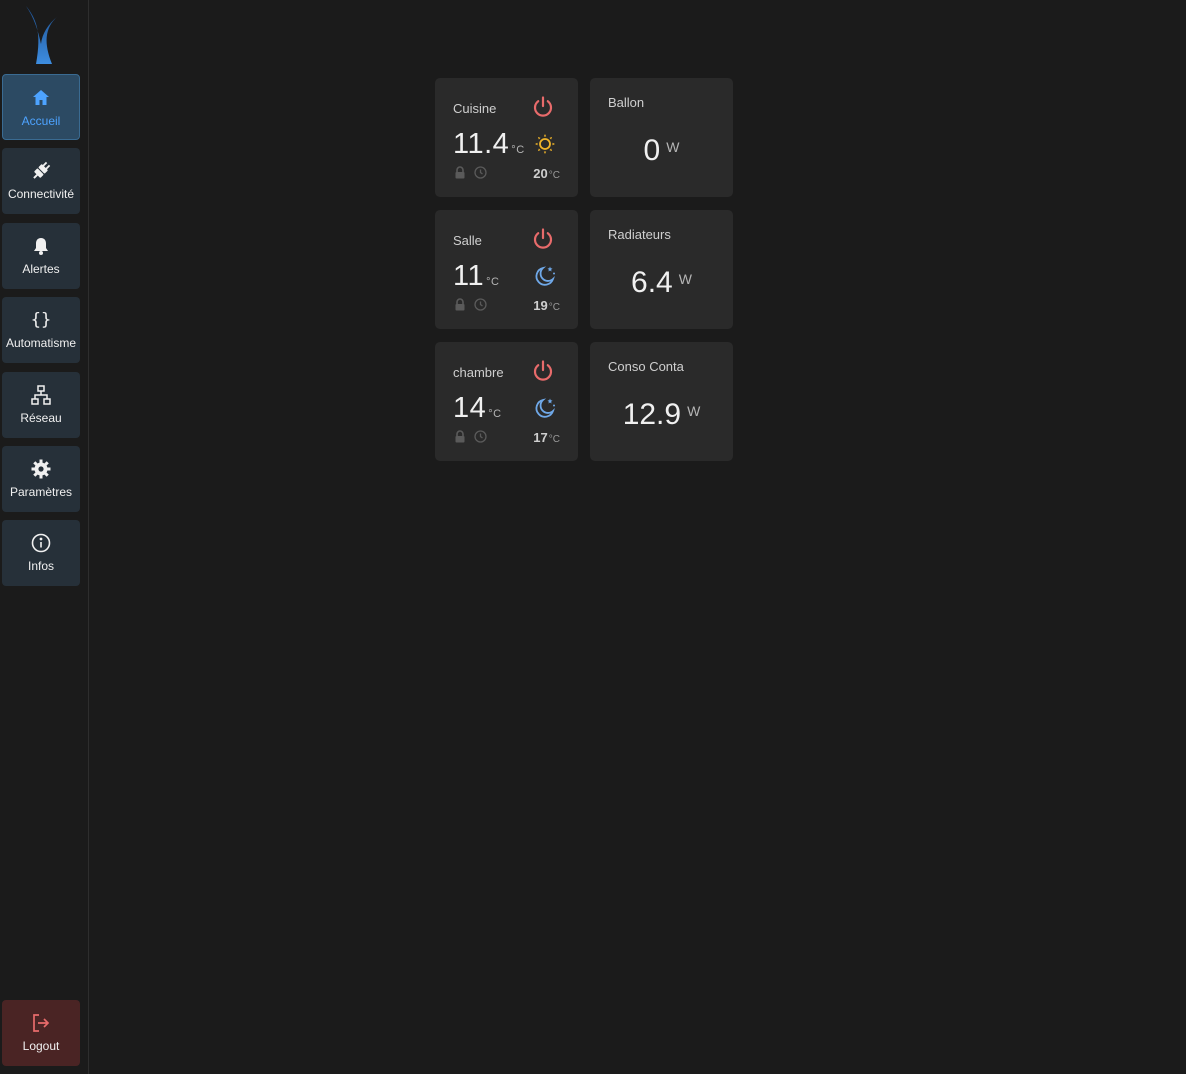 This screenshot has height=1074, width=1186. Describe the element at coordinates (41, 194) in the screenshot. I see `nav-label: Connectivité` at that location.